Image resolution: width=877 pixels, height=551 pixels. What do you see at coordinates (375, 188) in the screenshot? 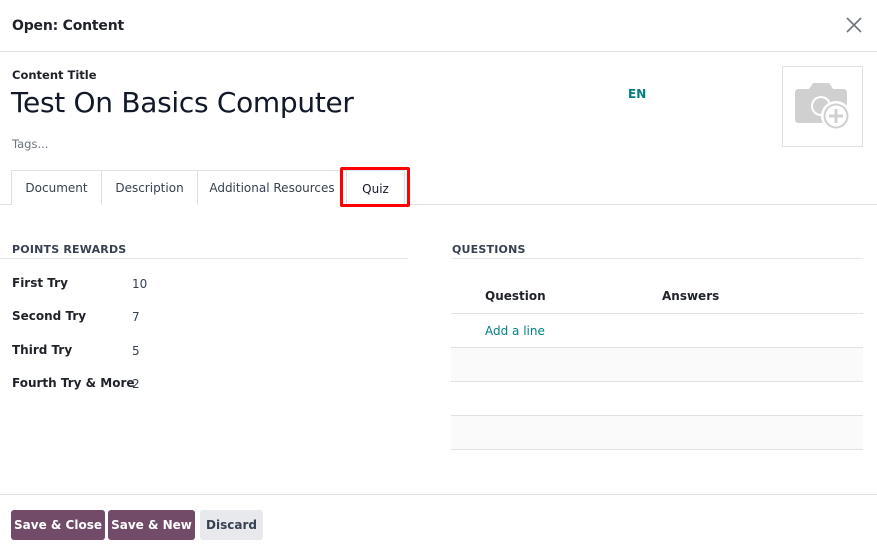
I see `tab-quiz: Quiz` at bounding box center [375, 188].